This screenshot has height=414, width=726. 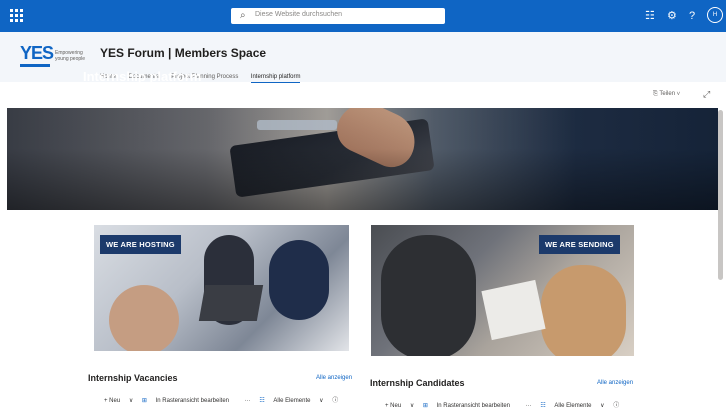 I want to click on candidates-view-label: Alle Elemente, so click(x=573, y=406).